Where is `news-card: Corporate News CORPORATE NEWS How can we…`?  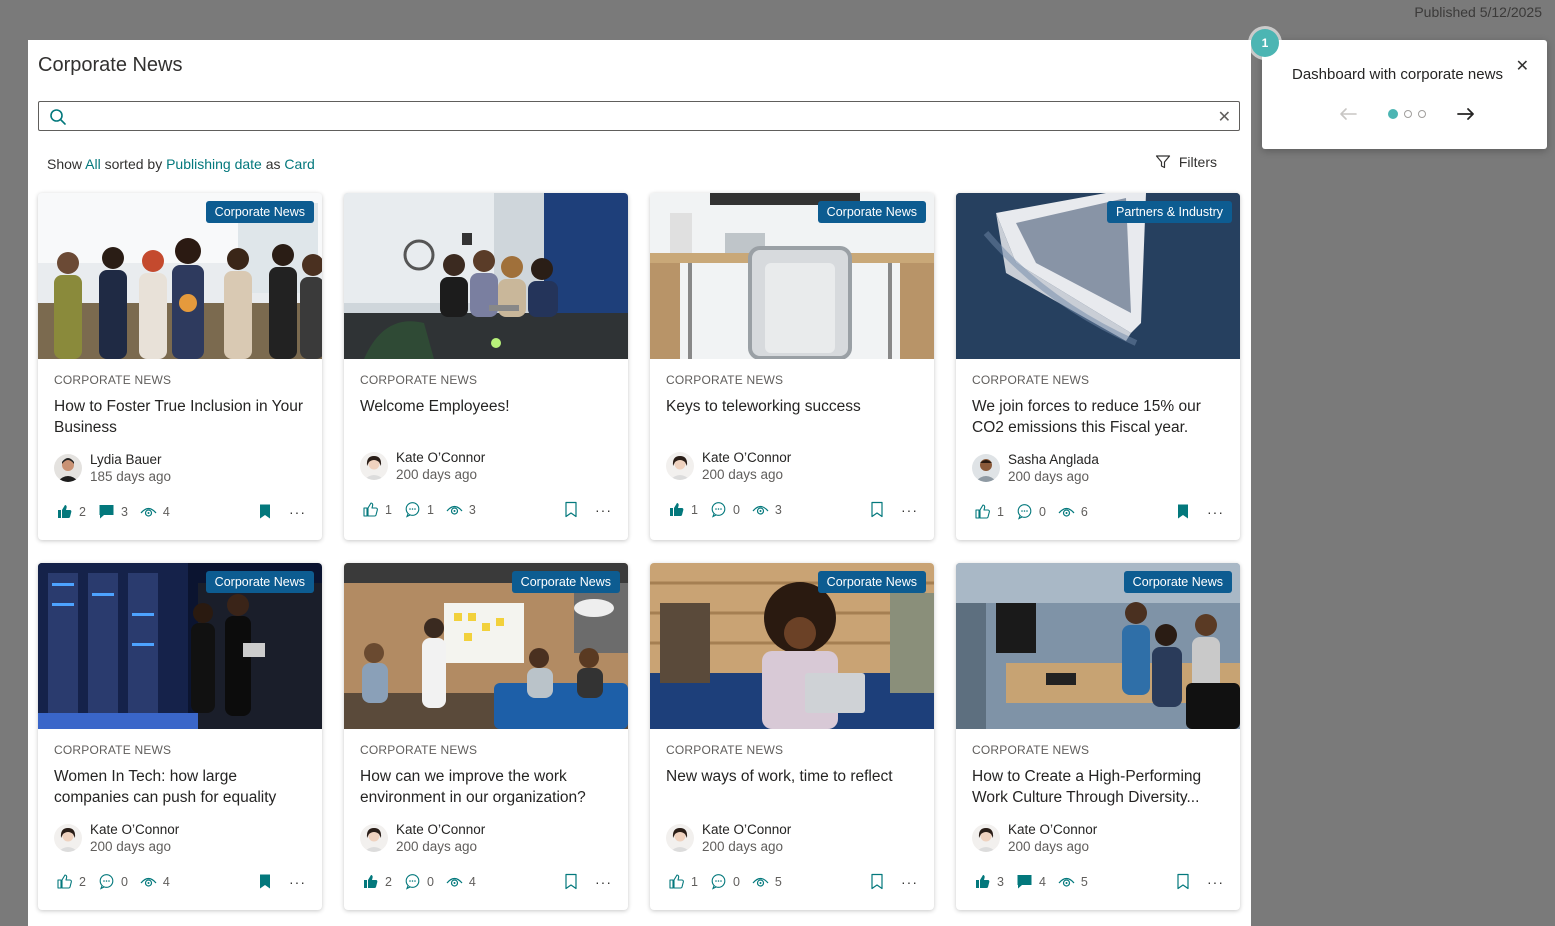
news-card: Corporate News CORPORATE NEWS How can we… is located at coordinates (486, 736).